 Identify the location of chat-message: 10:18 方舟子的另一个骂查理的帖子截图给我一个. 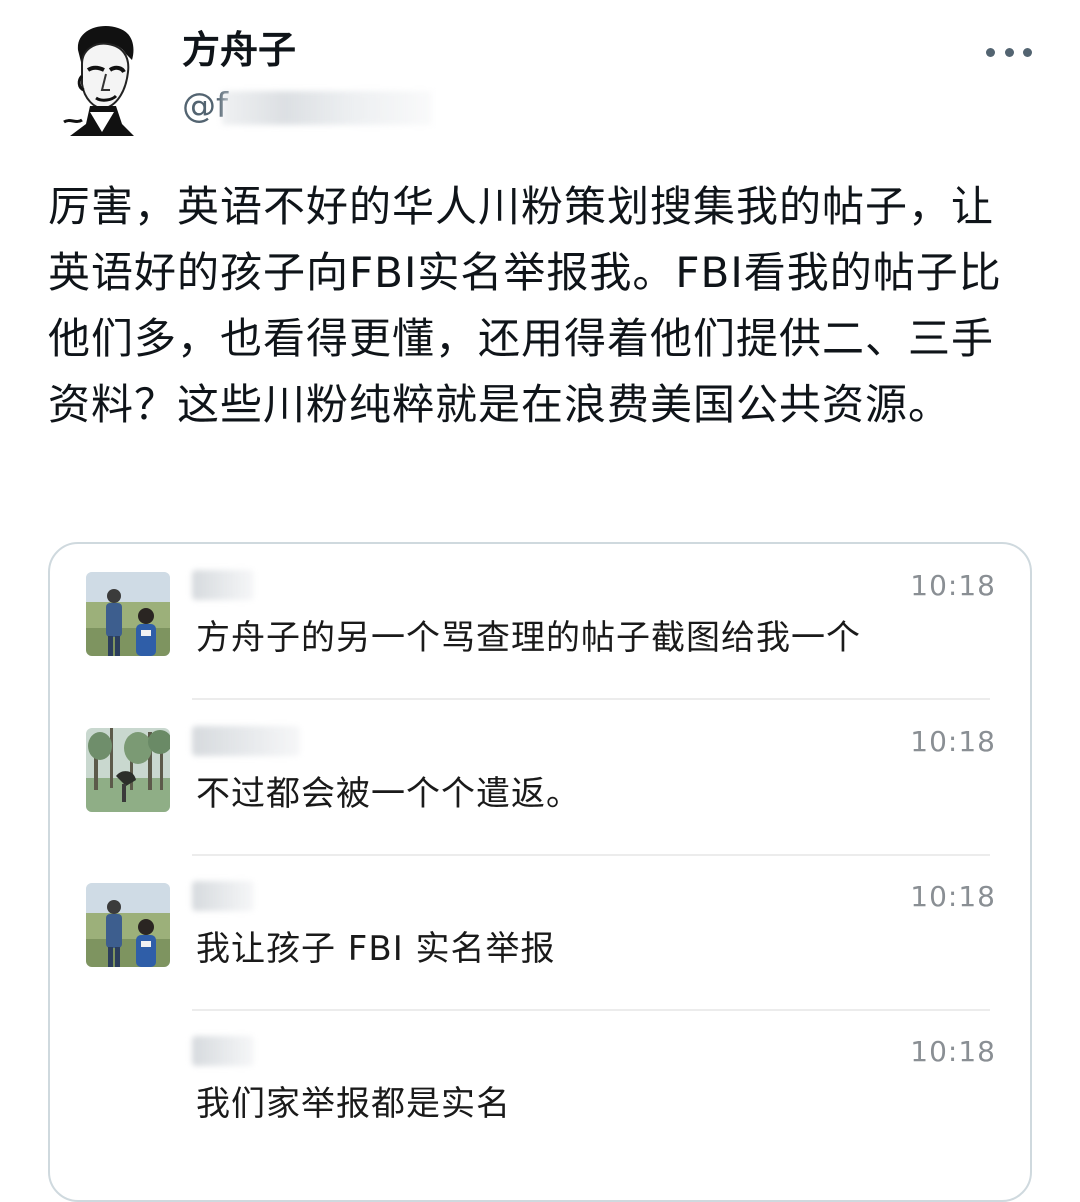
(540, 622).